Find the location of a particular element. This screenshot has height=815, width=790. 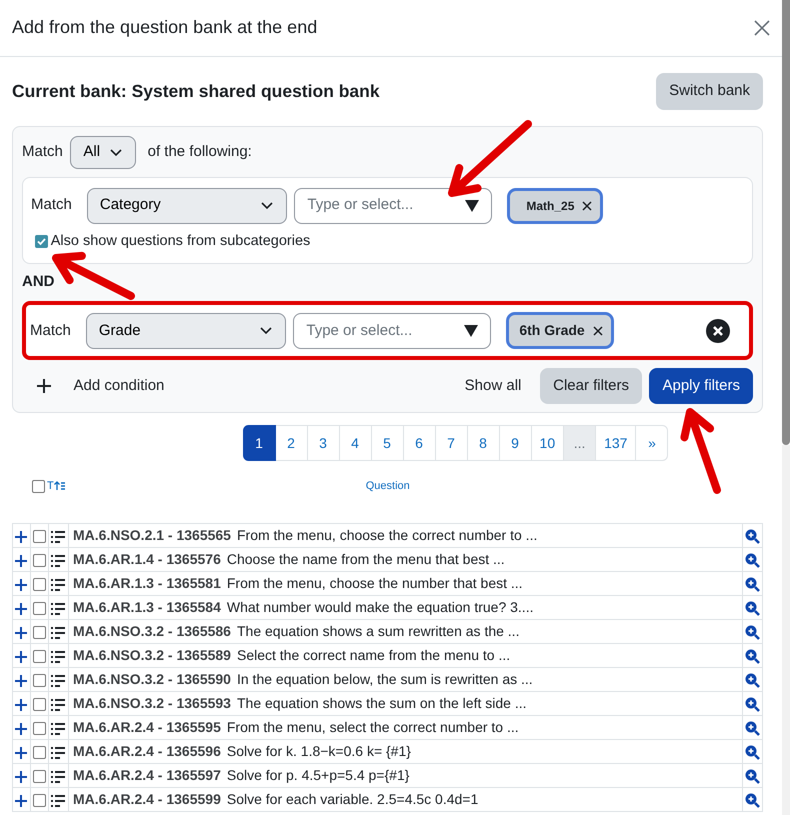

apply-filters-button: Apply filters is located at coordinates (701, 386).